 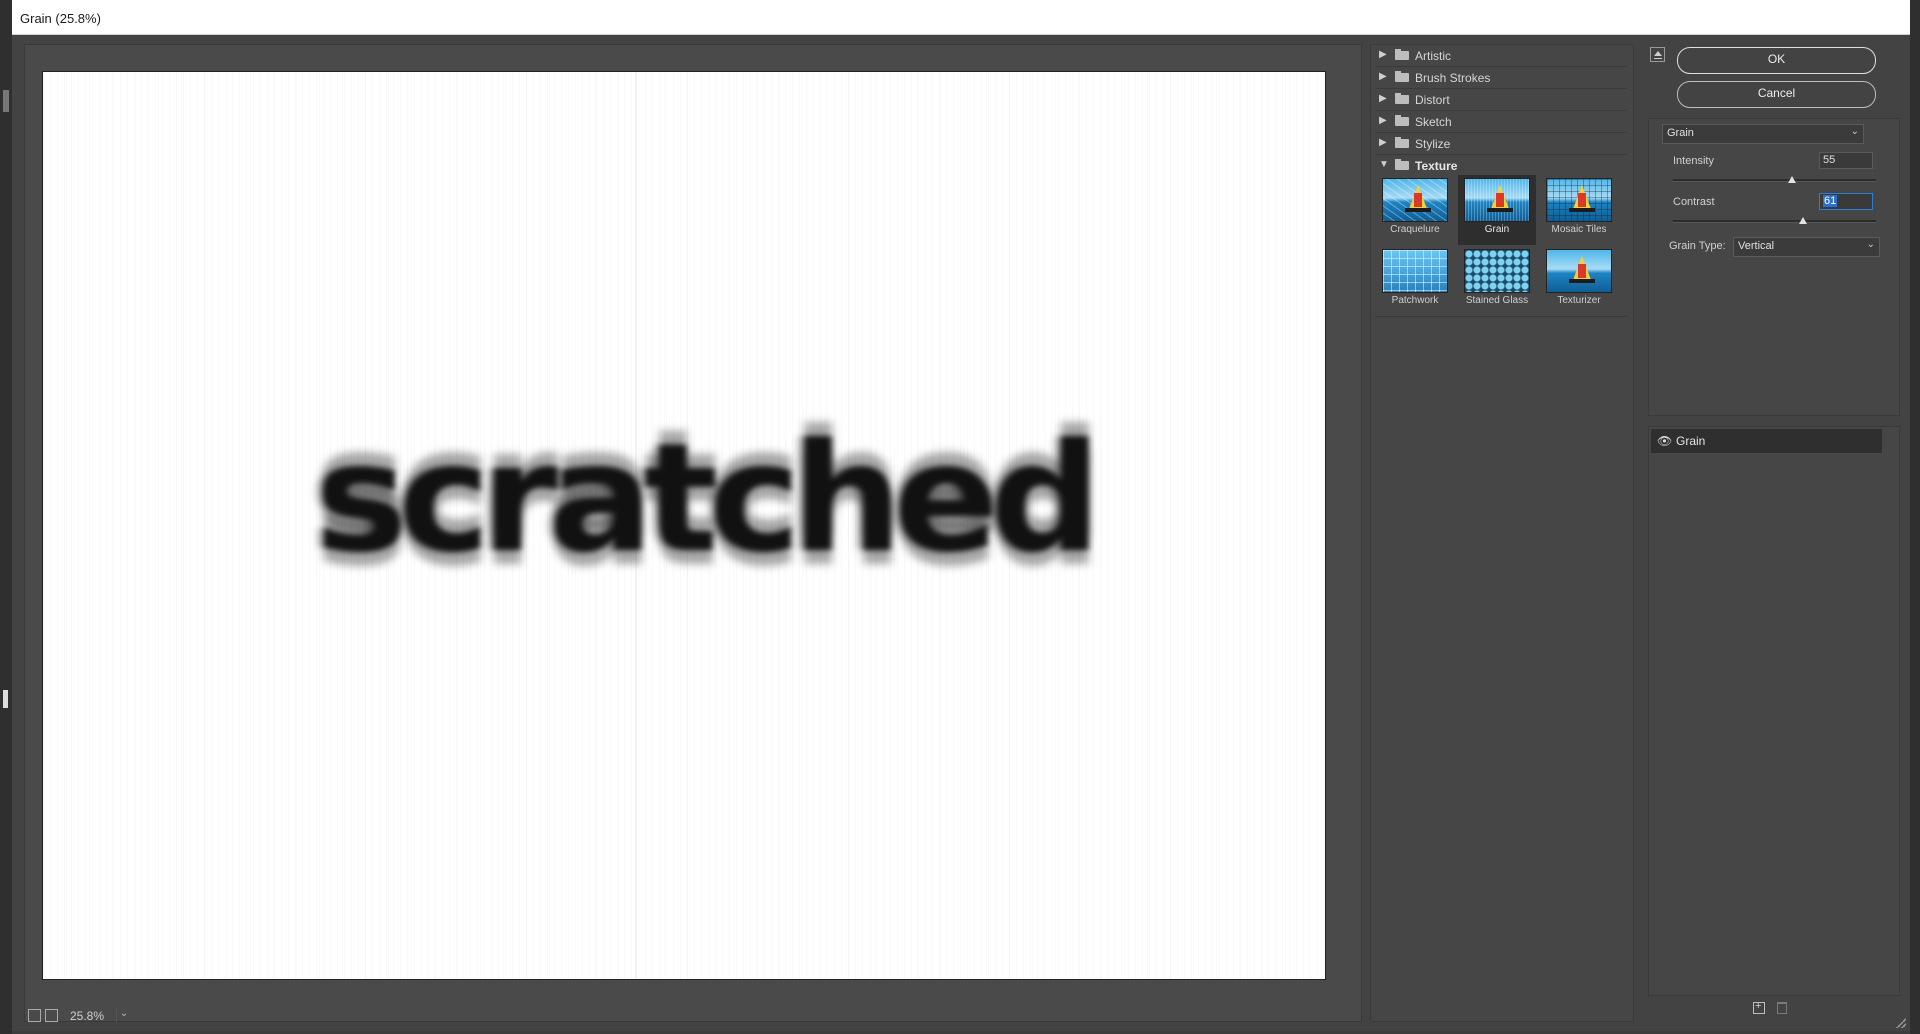 What do you see at coordinates (1384, 164) in the screenshot?
I see `collapse-triangle-icon: ▼` at bounding box center [1384, 164].